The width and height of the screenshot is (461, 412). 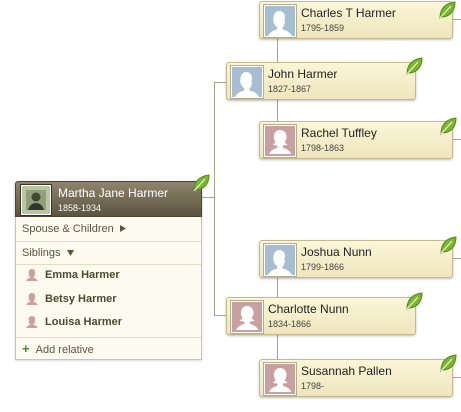 What do you see at coordinates (323, 267) in the screenshot?
I see `person-dates: 1799-1866` at bounding box center [323, 267].